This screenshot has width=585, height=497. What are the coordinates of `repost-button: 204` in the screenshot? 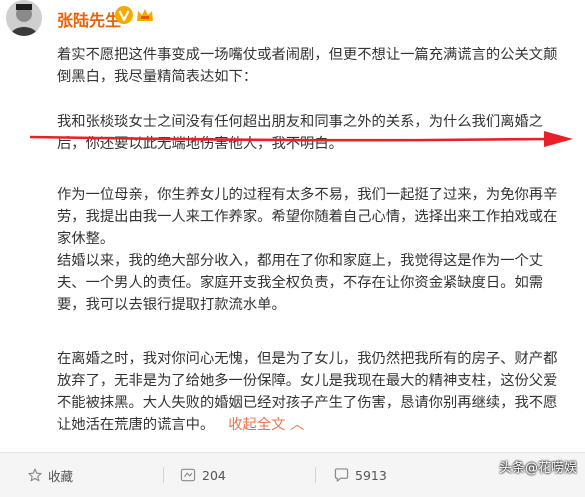 It's located at (203, 475).